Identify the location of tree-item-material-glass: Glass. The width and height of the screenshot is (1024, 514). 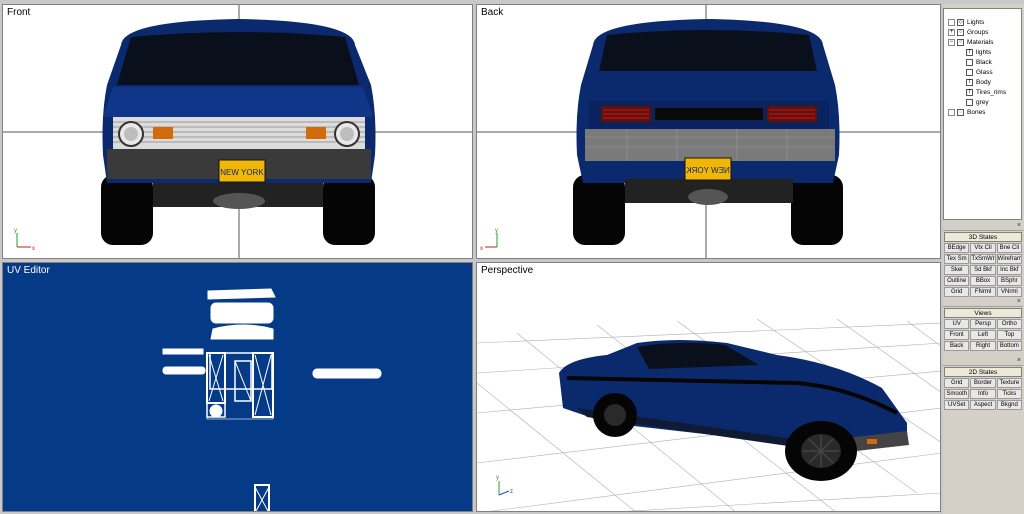
(979, 72).